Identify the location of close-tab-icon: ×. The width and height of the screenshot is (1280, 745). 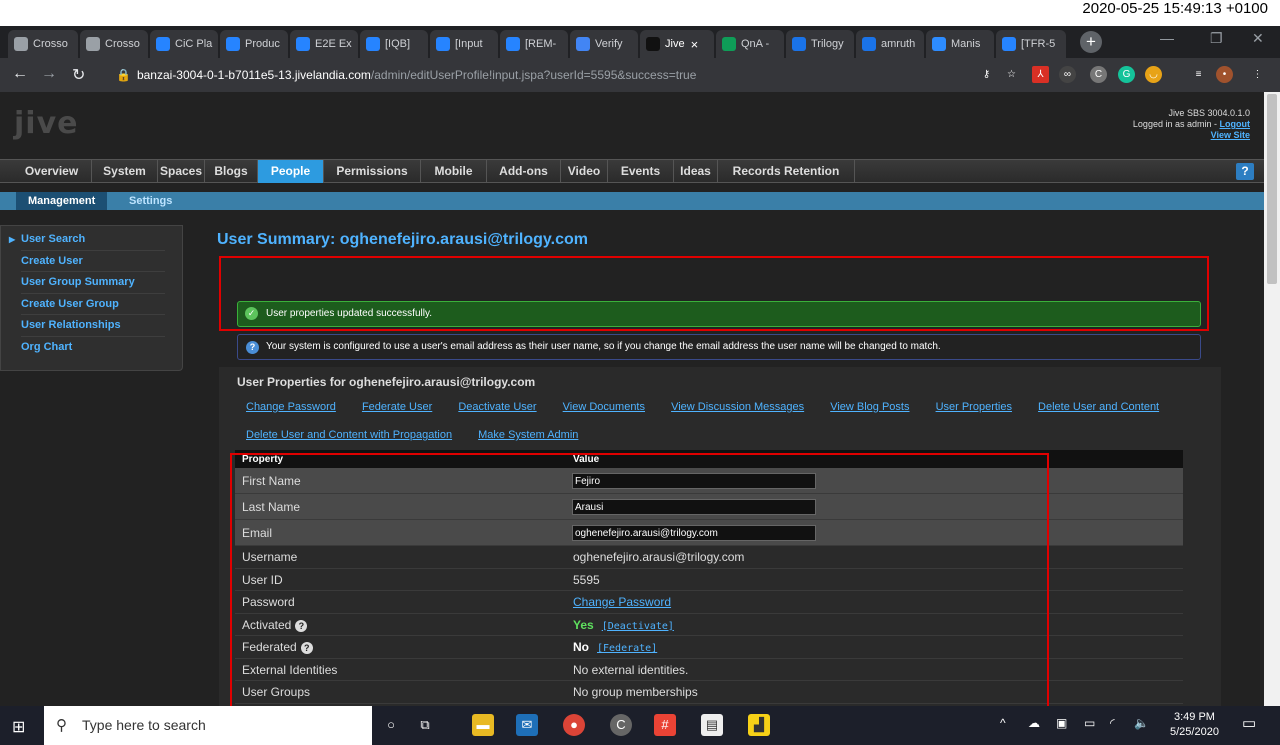
(695, 44).